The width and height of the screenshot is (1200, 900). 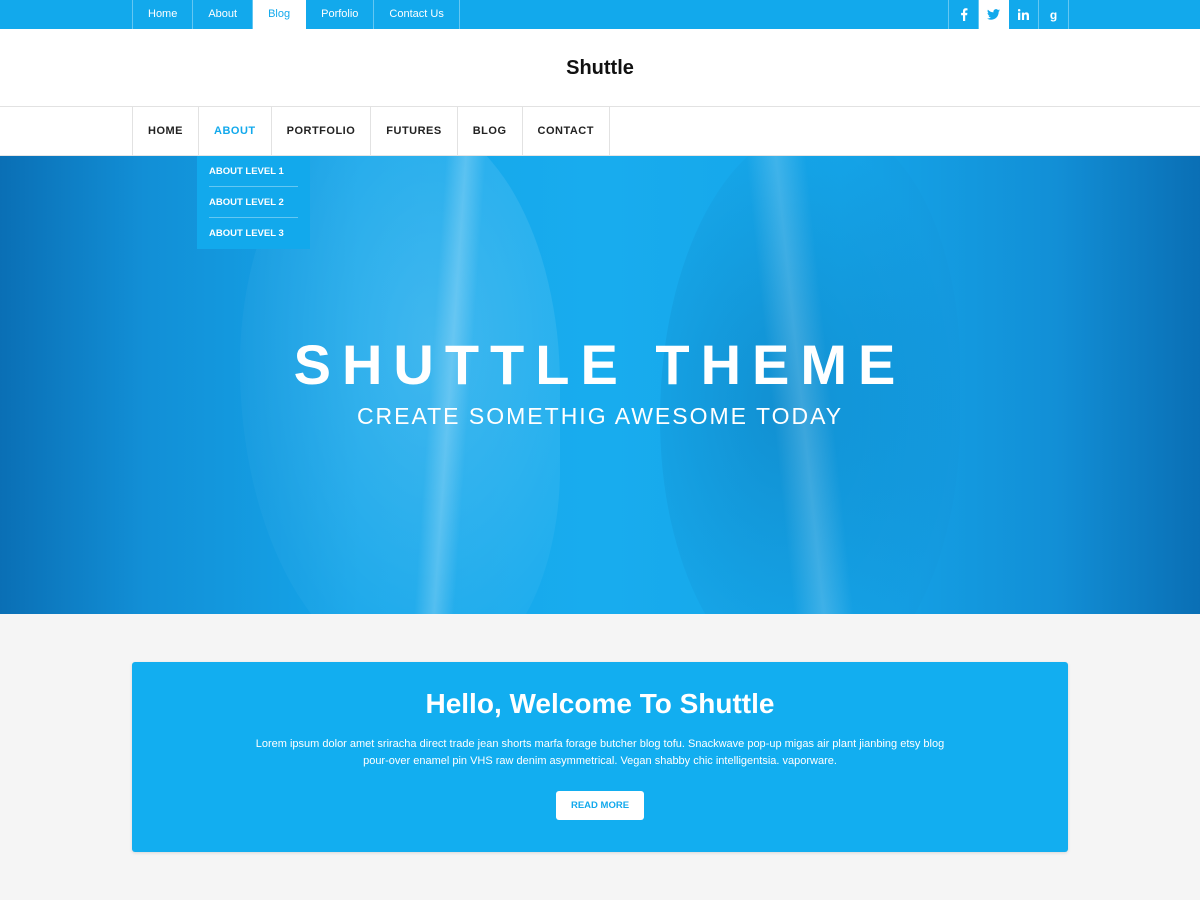 I want to click on nav-home: HOME, so click(x=166, y=131).